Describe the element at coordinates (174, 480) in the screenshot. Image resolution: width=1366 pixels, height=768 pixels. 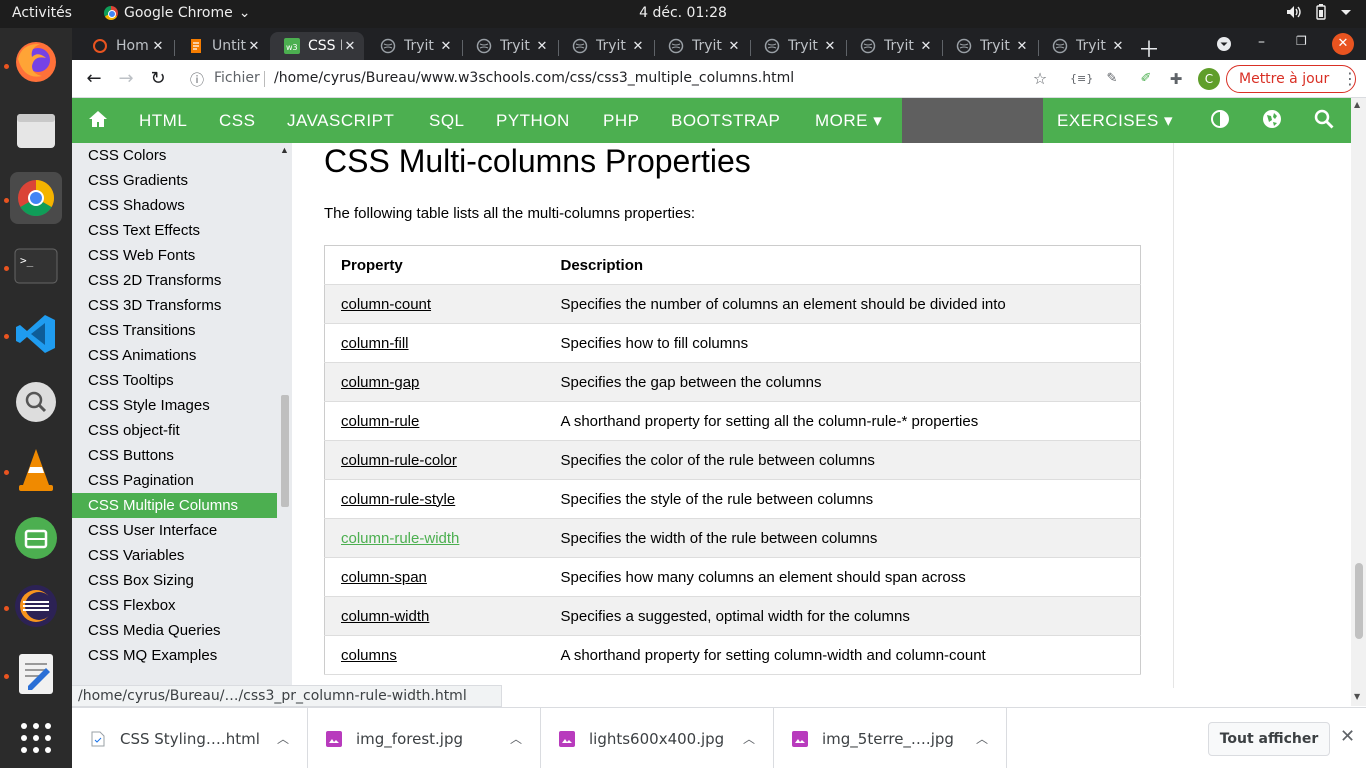
I see `sidebar-item-pagination: CSS Pagination` at that location.